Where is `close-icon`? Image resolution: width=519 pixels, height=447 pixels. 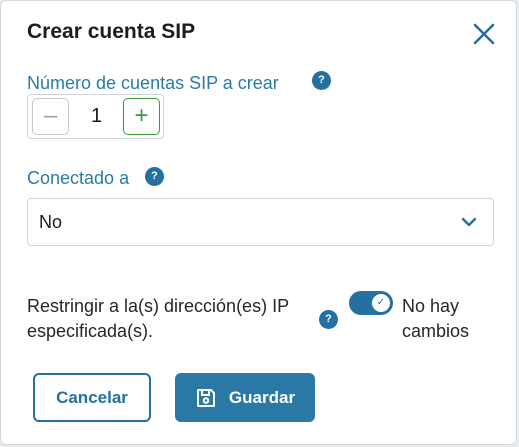 close-icon is located at coordinates (484, 34).